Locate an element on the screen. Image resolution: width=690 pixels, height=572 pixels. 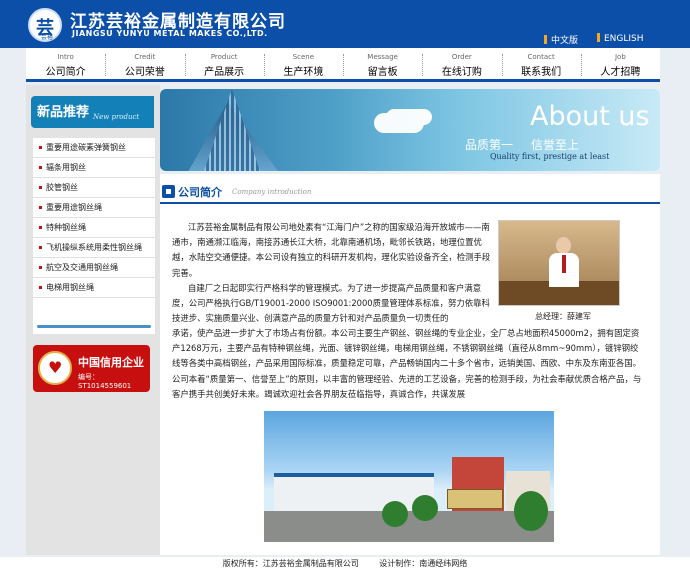
lang-chinese-link: 中文版 is located at coordinates (561, 39).